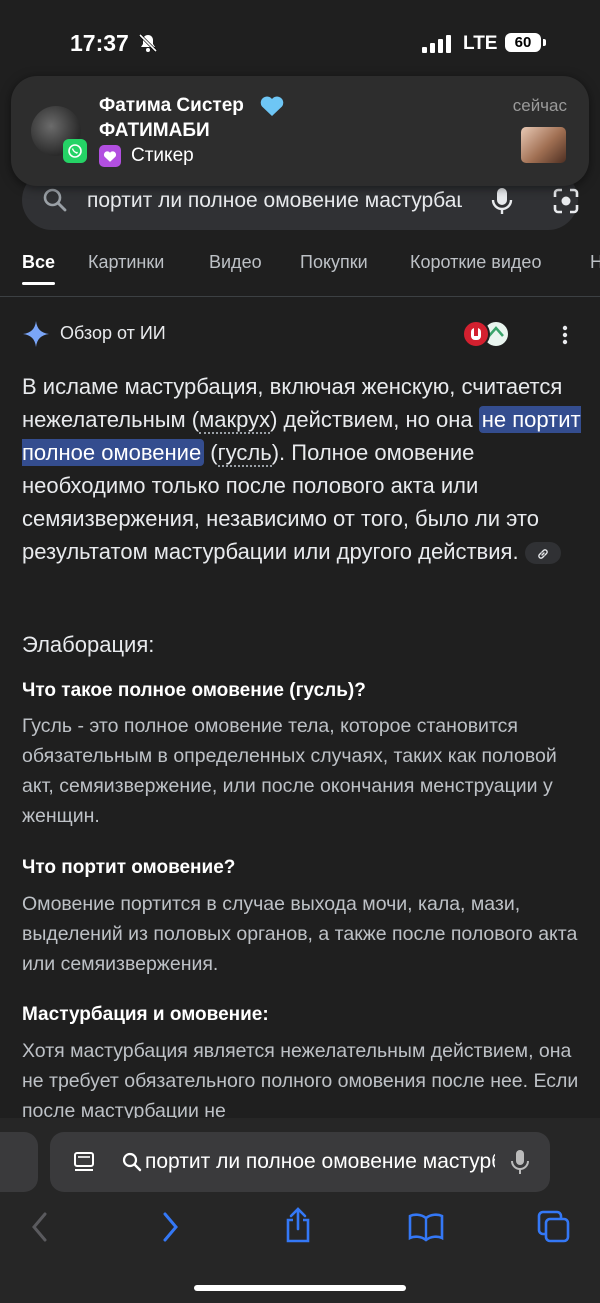 This screenshot has height=1303, width=600. I want to click on elaboration-heading: Элаборация:, so click(88, 644).